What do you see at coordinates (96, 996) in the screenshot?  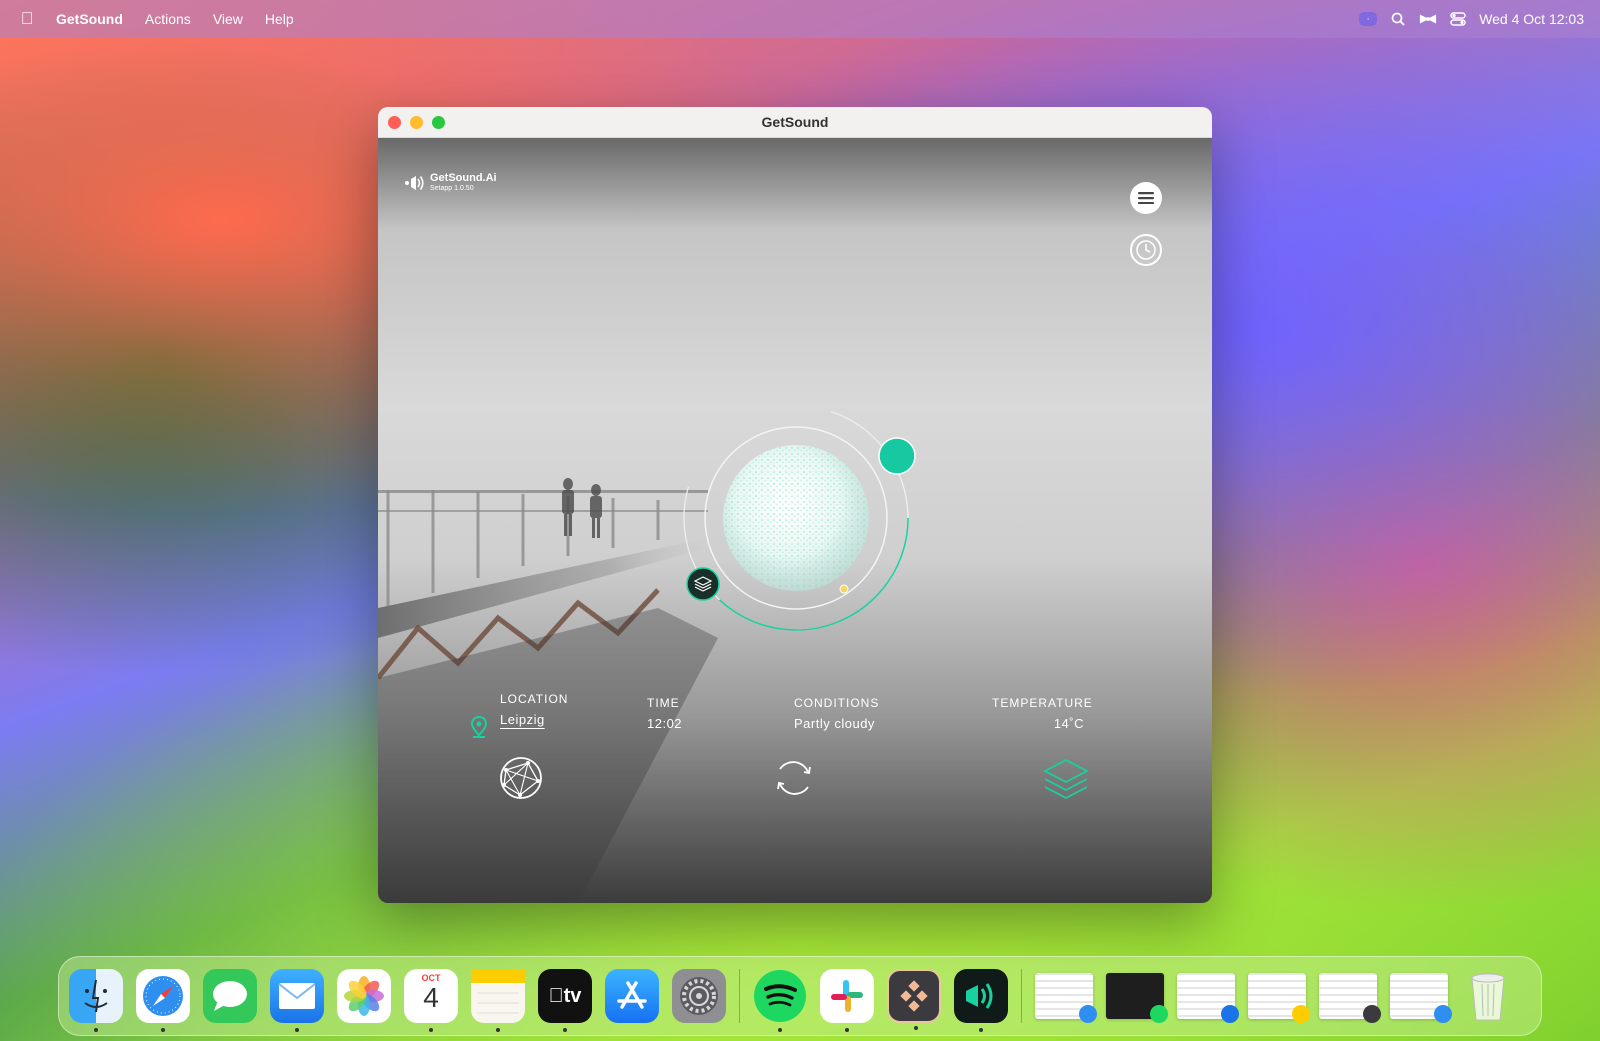 I see `finder-icon` at bounding box center [96, 996].